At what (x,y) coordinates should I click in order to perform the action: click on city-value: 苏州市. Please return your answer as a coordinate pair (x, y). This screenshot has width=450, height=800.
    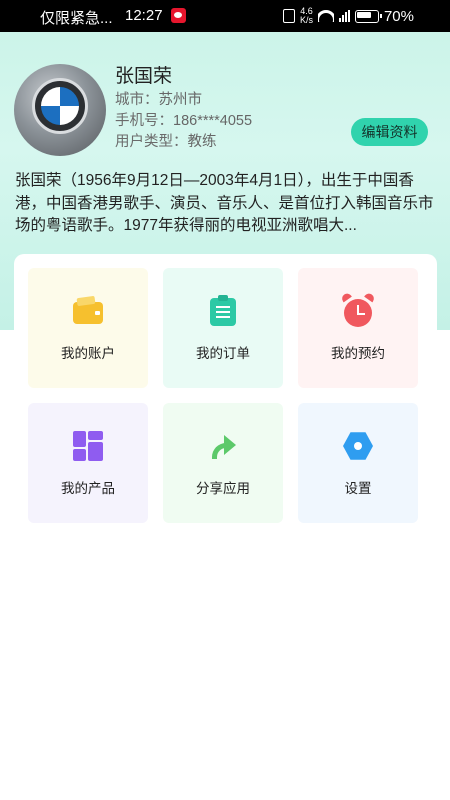
    Looking at the image, I should click on (180, 100).